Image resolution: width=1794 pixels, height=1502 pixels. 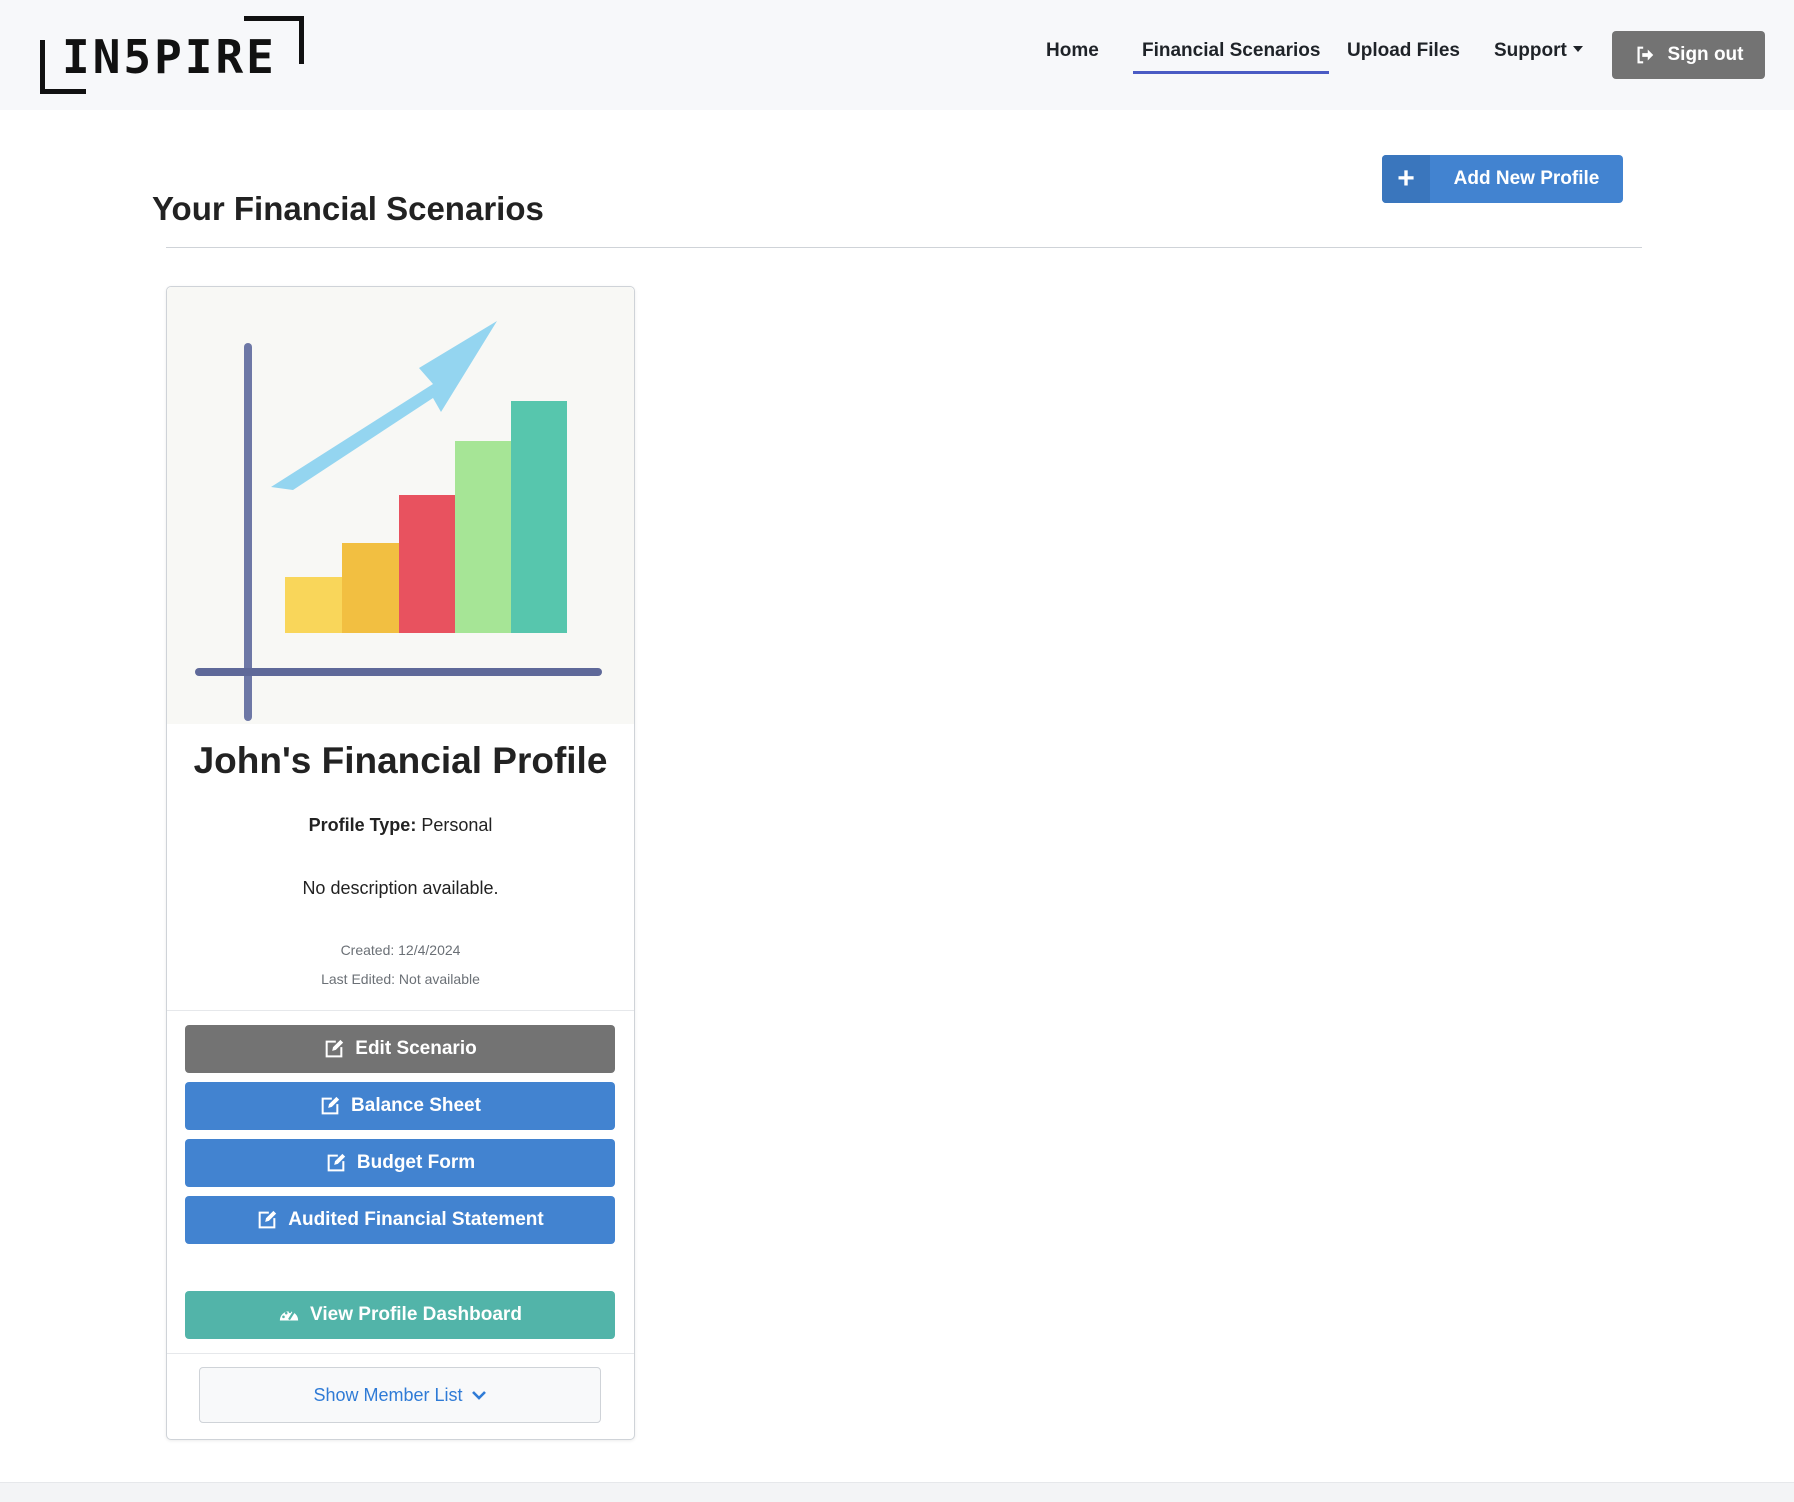 I want to click on view-profile-dashboard-label: View Profile Dashboard, so click(x=416, y=1314).